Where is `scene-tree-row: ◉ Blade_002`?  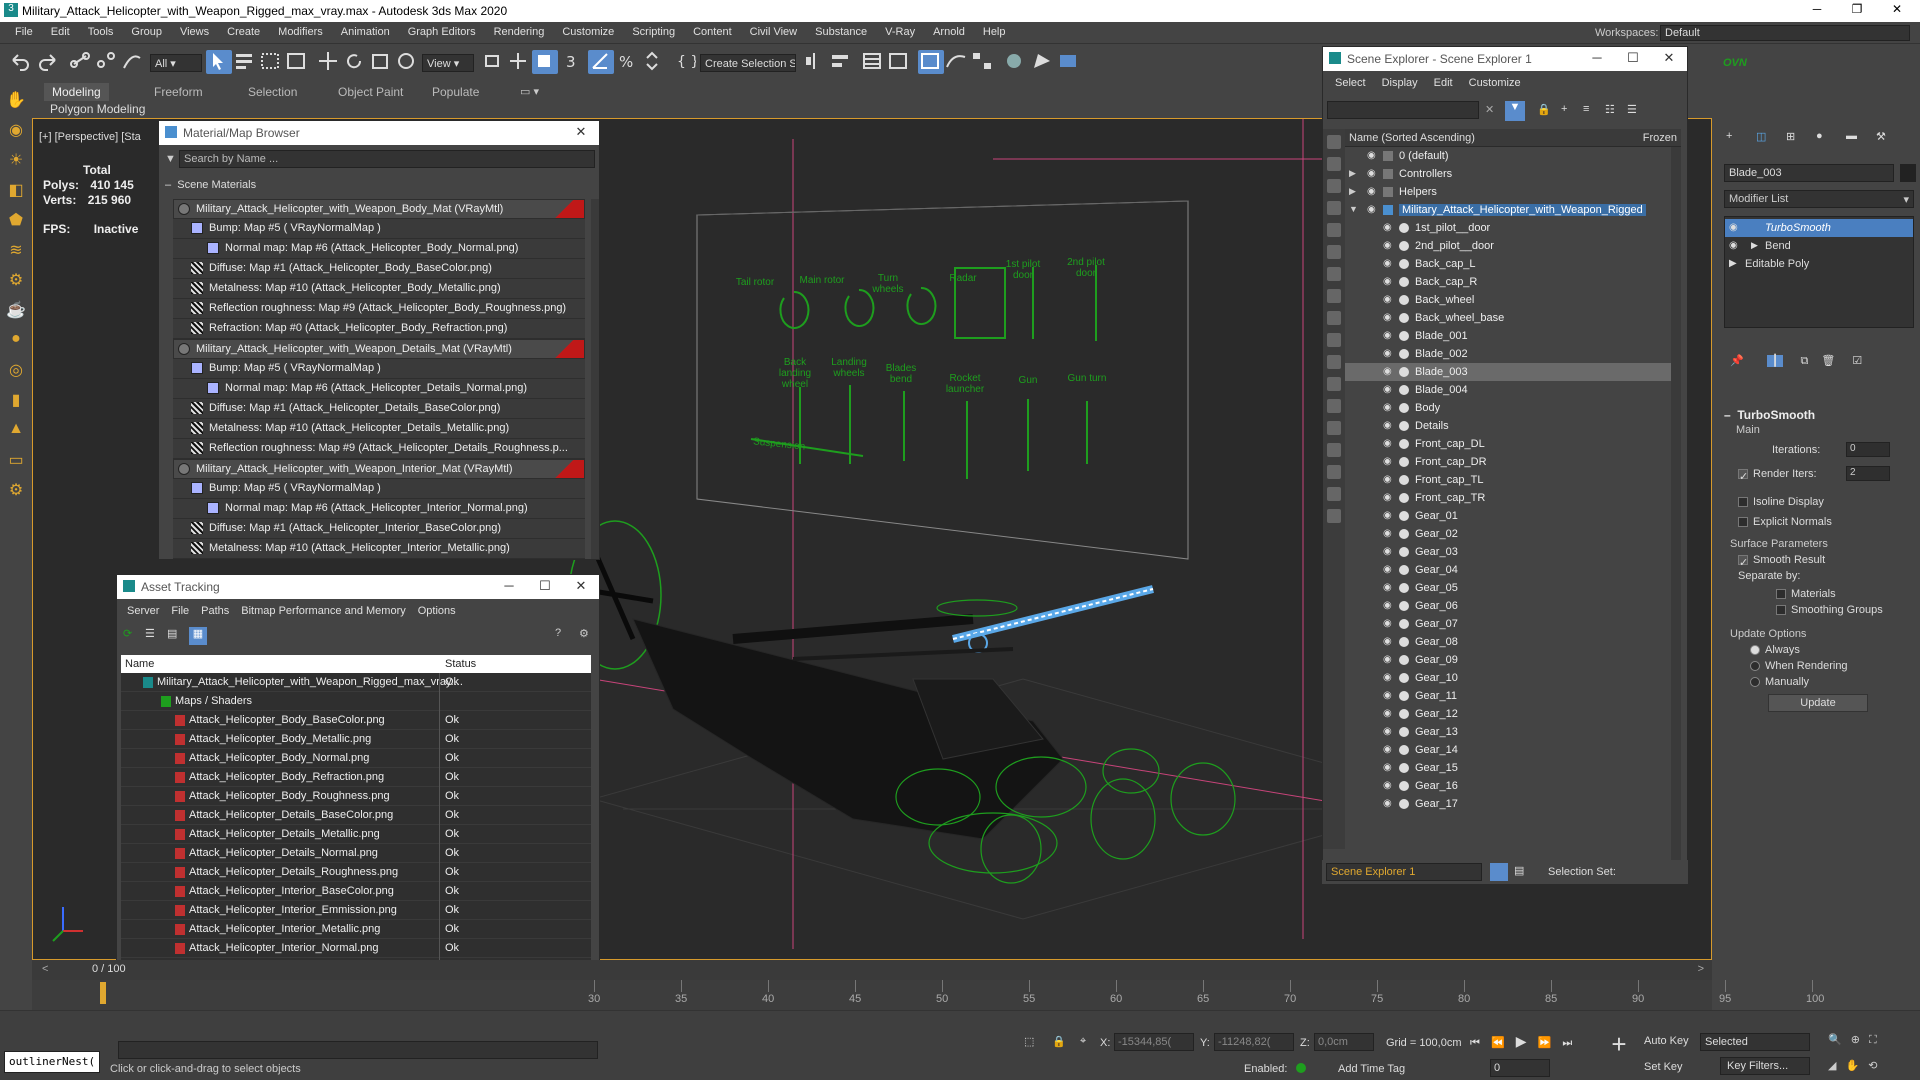 scene-tree-row: ◉ Blade_002 is located at coordinates (1508, 354).